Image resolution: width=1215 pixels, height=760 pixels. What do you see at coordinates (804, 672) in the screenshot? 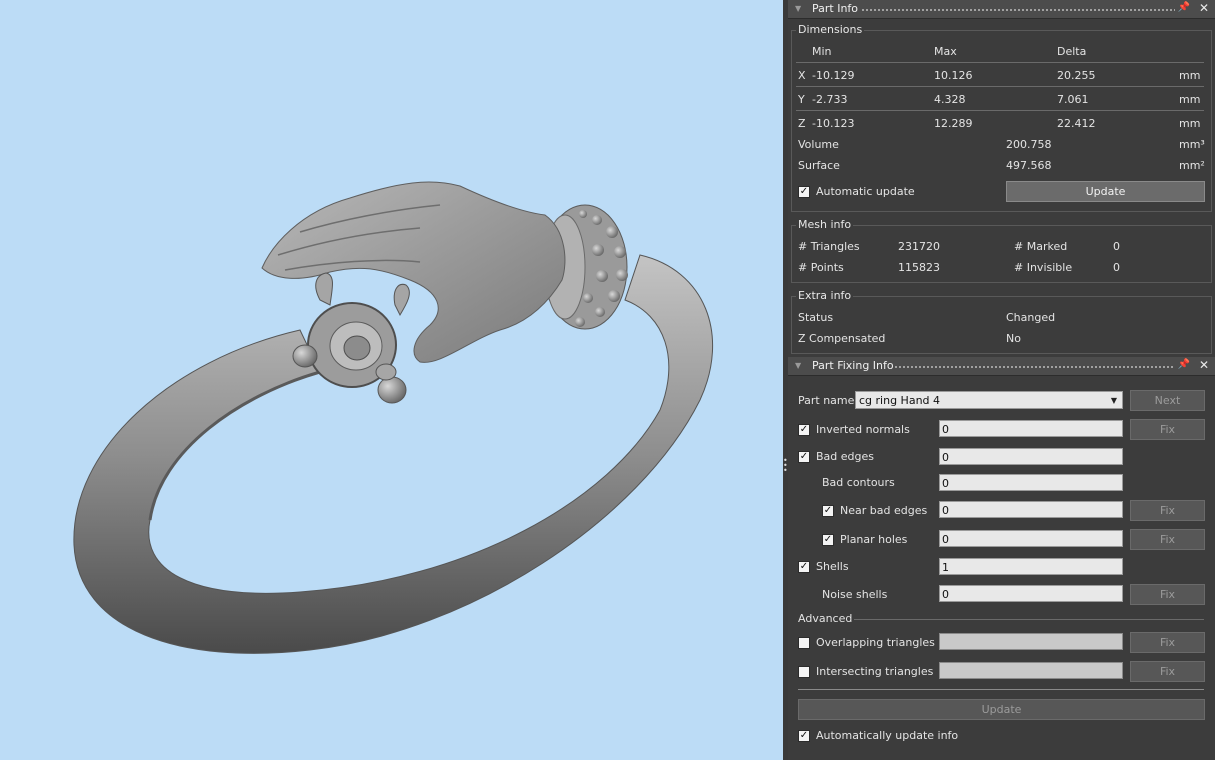
I see `intersecting-triangles-checkbox` at bounding box center [804, 672].